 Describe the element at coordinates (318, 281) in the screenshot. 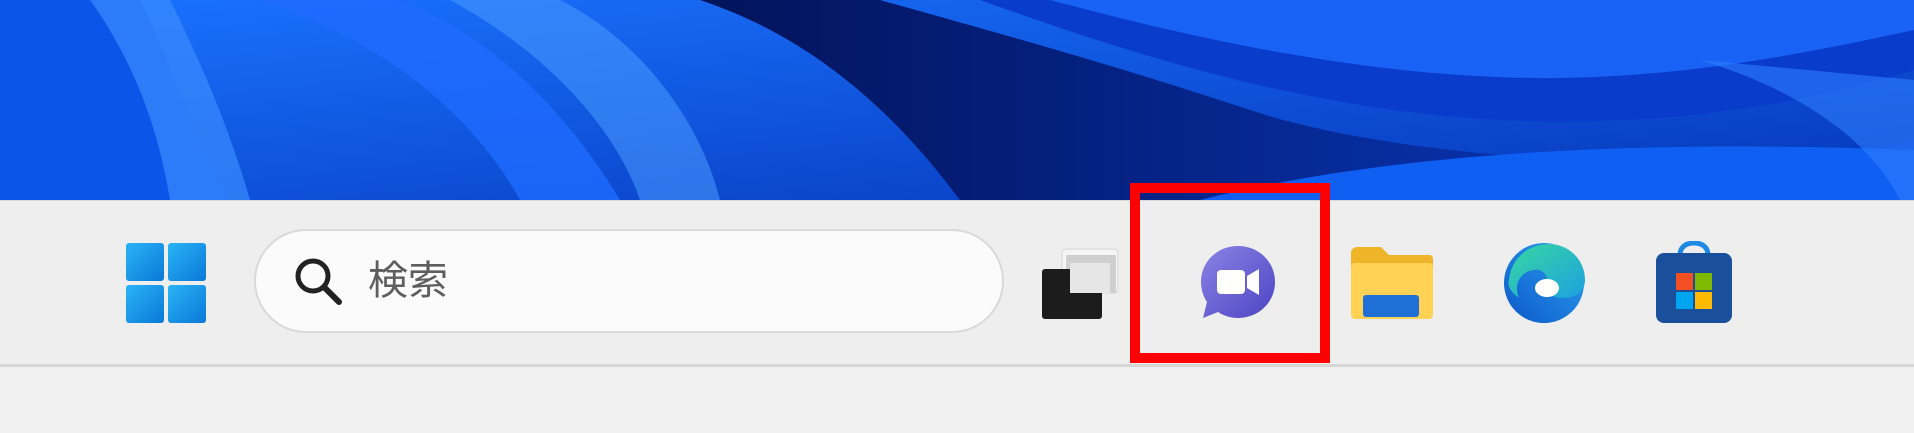

I see `search-icon` at that location.